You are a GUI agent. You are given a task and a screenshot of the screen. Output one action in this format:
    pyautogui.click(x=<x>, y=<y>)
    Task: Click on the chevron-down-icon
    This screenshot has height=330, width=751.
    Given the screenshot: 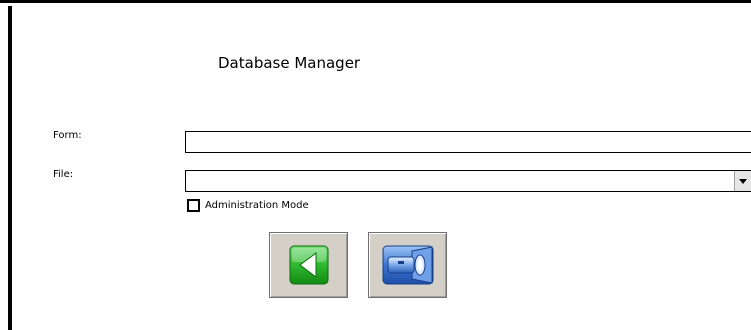 What is the action you would take?
    pyautogui.click(x=743, y=181)
    